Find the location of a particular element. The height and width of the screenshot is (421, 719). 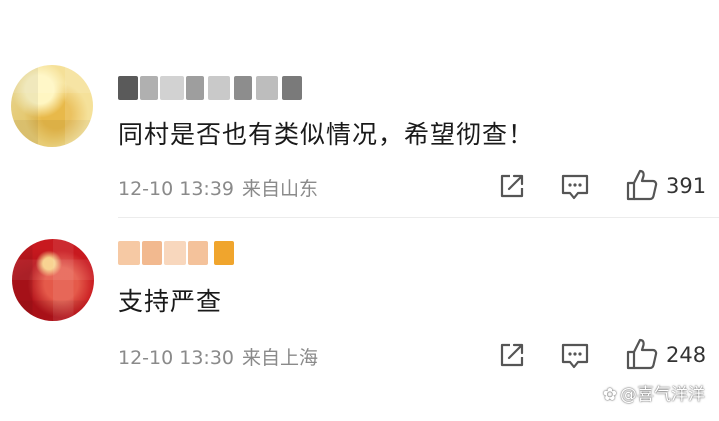

comment-location: 来自上海 is located at coordinates (280, 358).